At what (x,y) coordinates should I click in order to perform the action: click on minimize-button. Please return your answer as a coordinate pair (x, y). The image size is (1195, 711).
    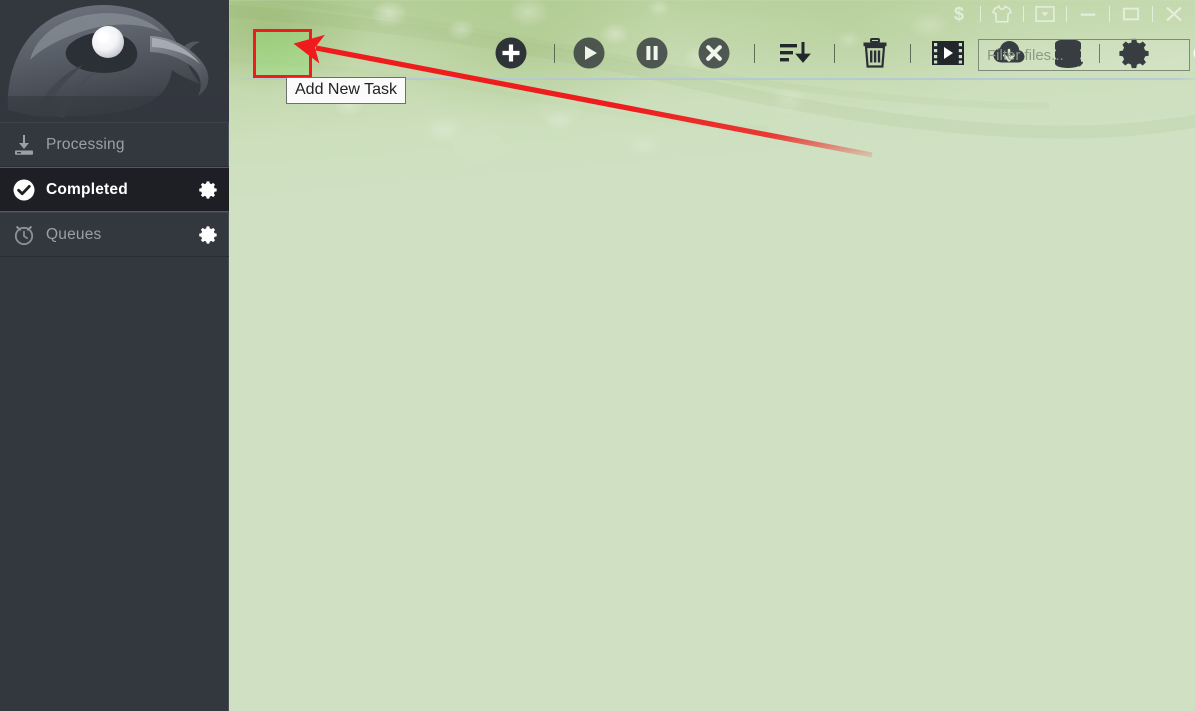
    Looking at the image, I should click on (1088, 14).